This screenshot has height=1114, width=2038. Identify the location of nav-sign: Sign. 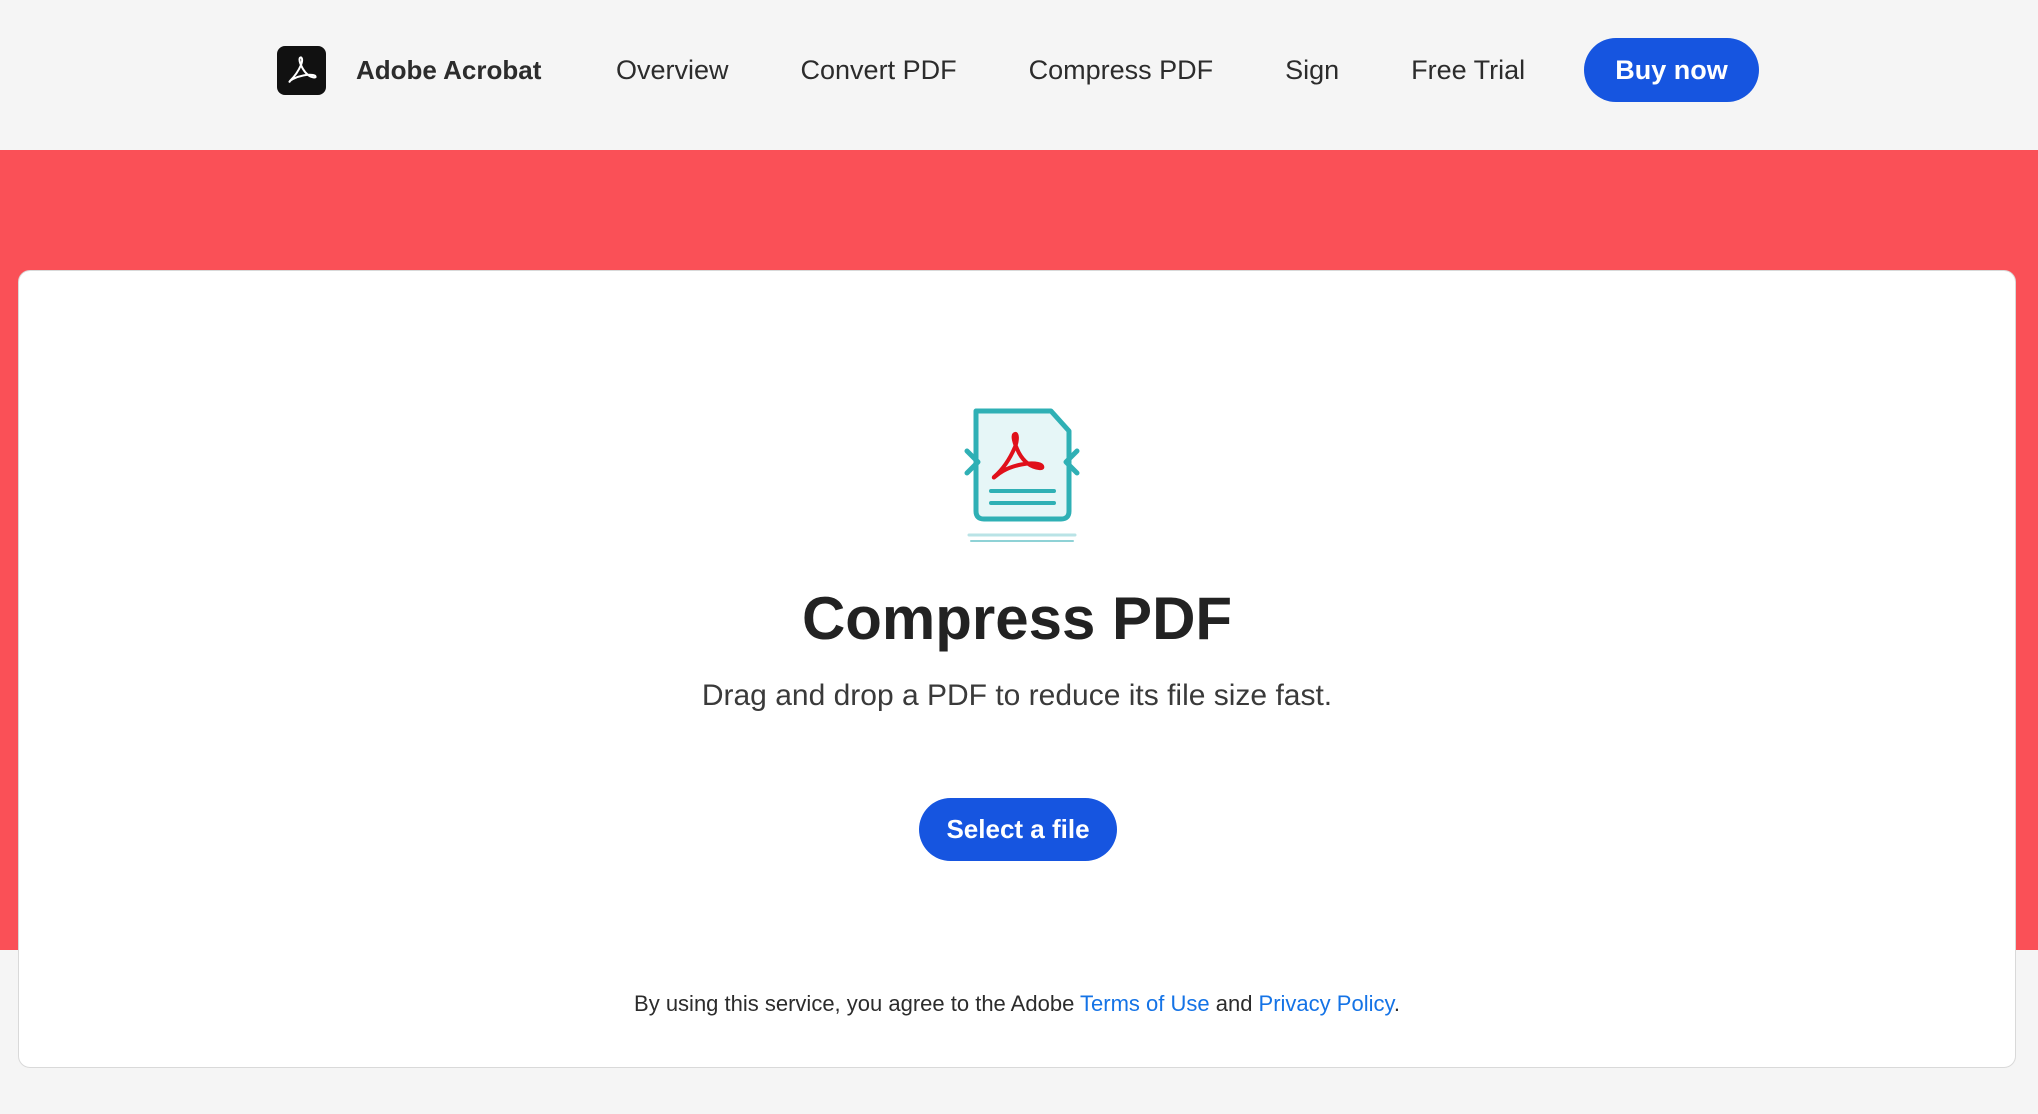
(1312, 70).